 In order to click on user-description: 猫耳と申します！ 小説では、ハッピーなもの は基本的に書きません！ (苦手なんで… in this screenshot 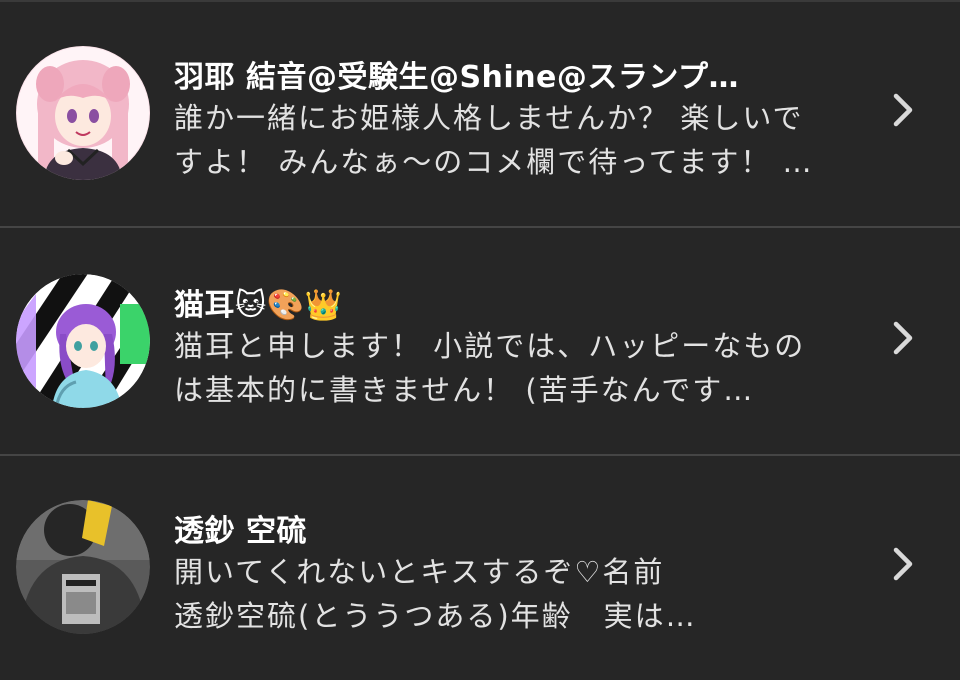, I will do `click(490, 368)`.